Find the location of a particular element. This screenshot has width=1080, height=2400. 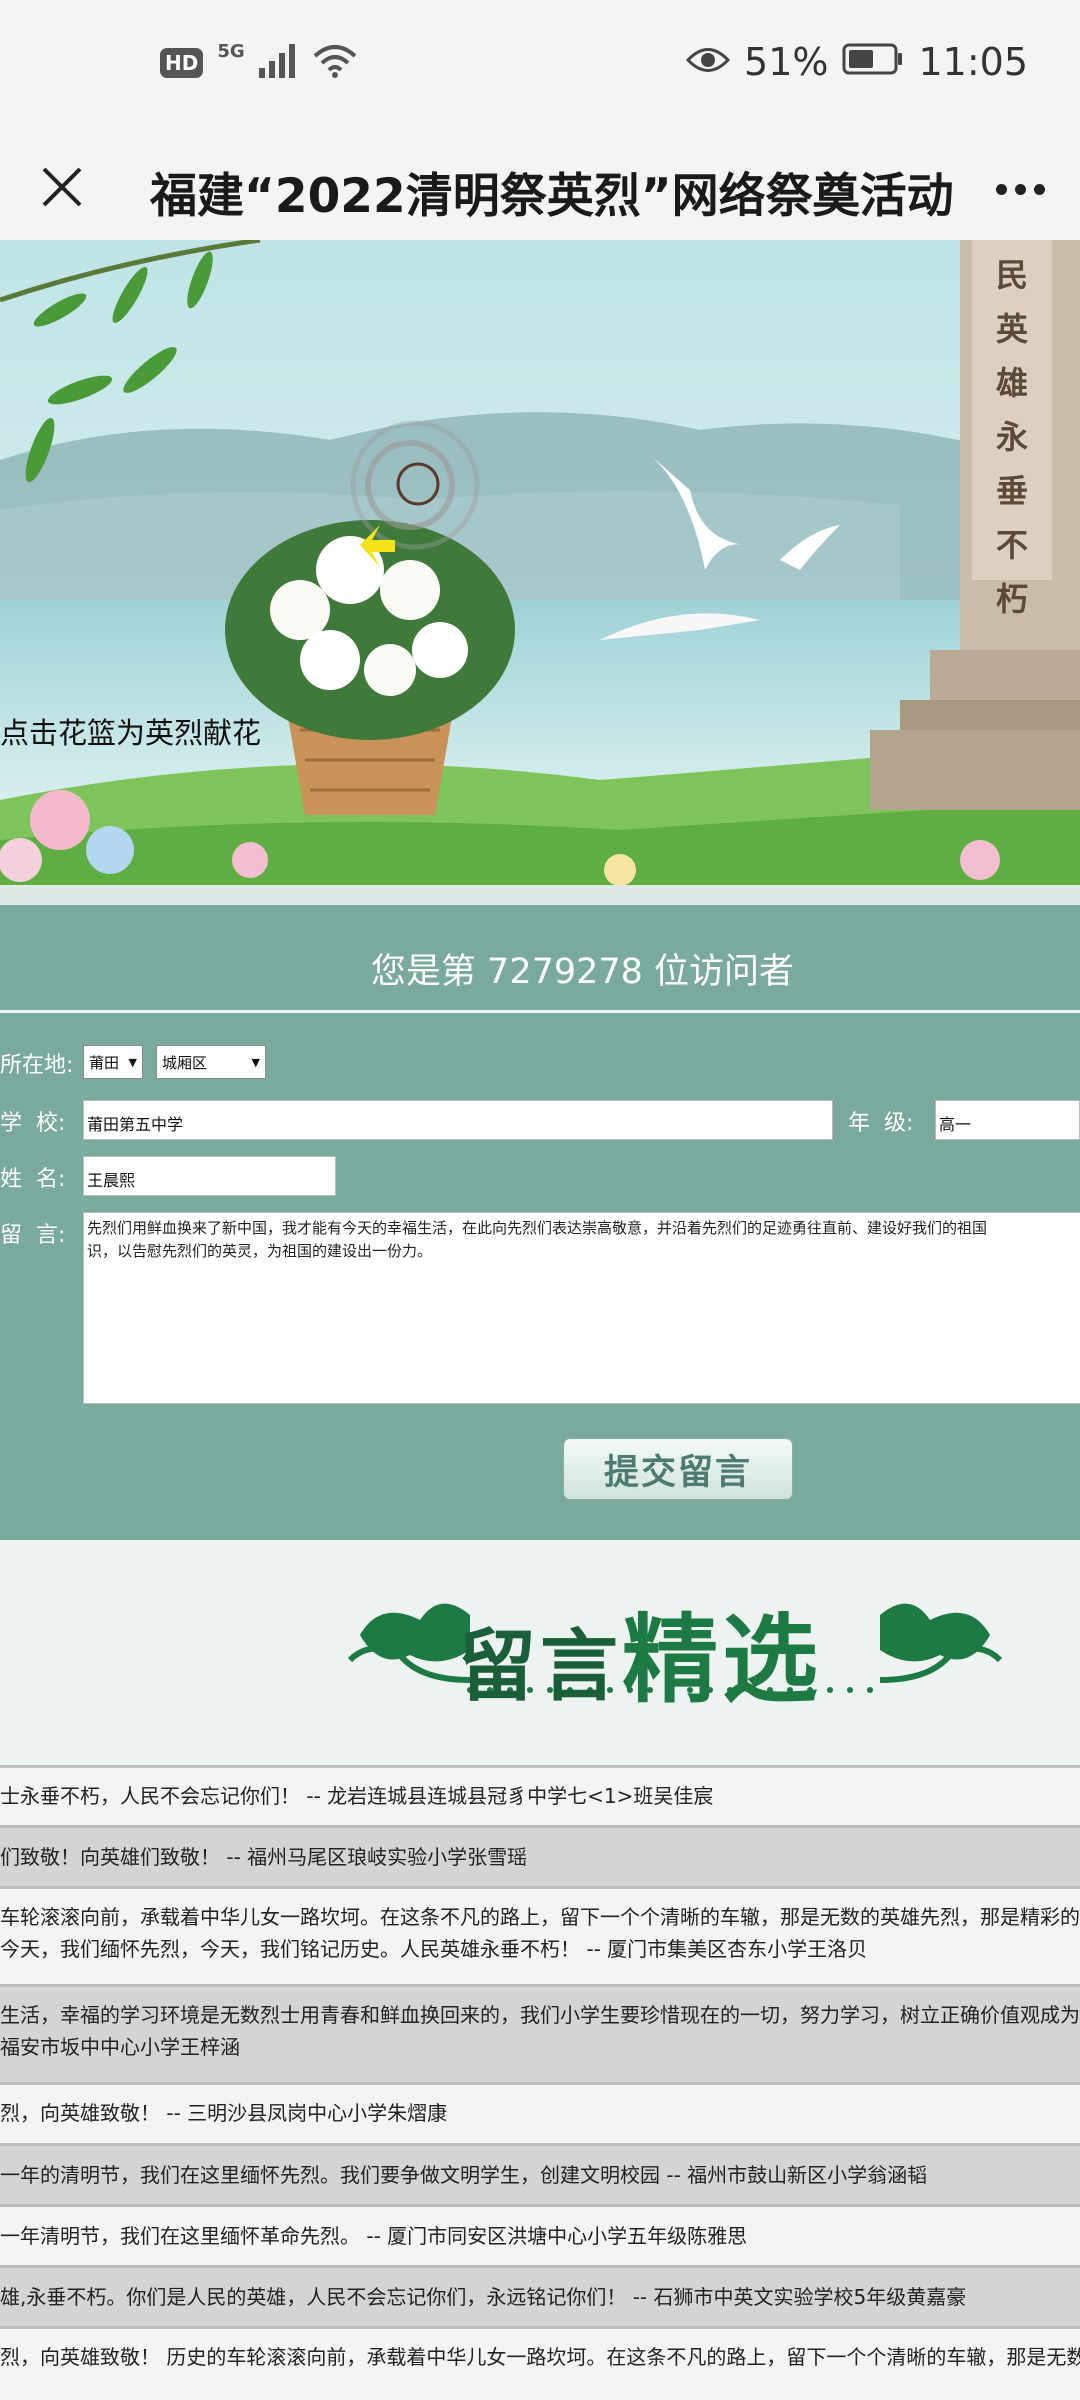

comment-text: 一年清明节，我们在这里缅怀革命先烈。 -- 厦门市同安区洪塘中心小学五年级陈雅思 is located at coordinates (374, 2236).